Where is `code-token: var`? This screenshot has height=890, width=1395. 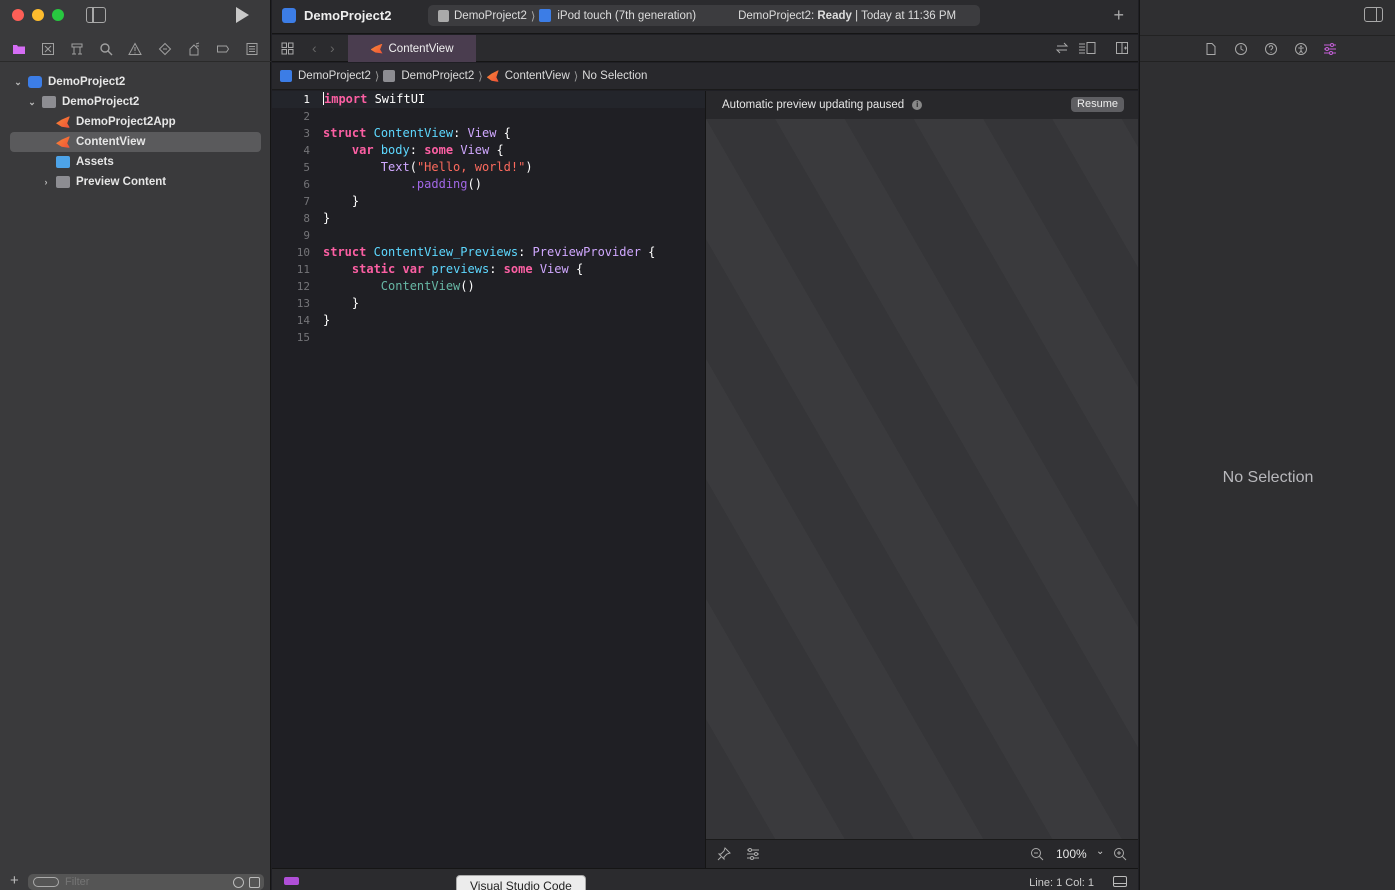 code-token: var is located at coordinates (413, 269).